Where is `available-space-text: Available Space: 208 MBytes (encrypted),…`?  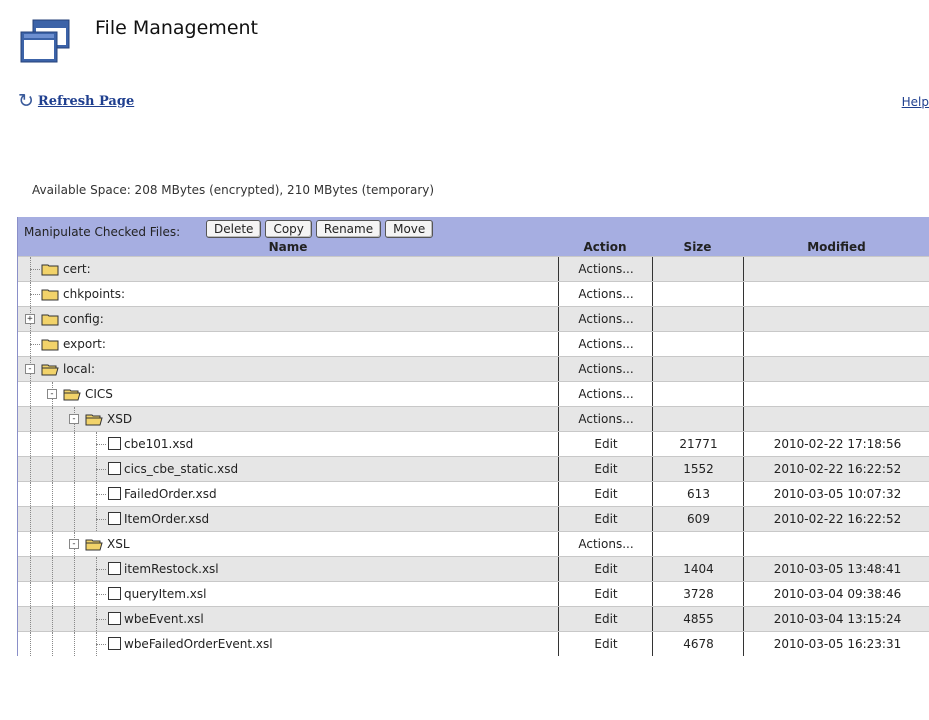
available-space-text: Available Space: 208 MBytes (encrypted),… is located at coordinates (233, 190).